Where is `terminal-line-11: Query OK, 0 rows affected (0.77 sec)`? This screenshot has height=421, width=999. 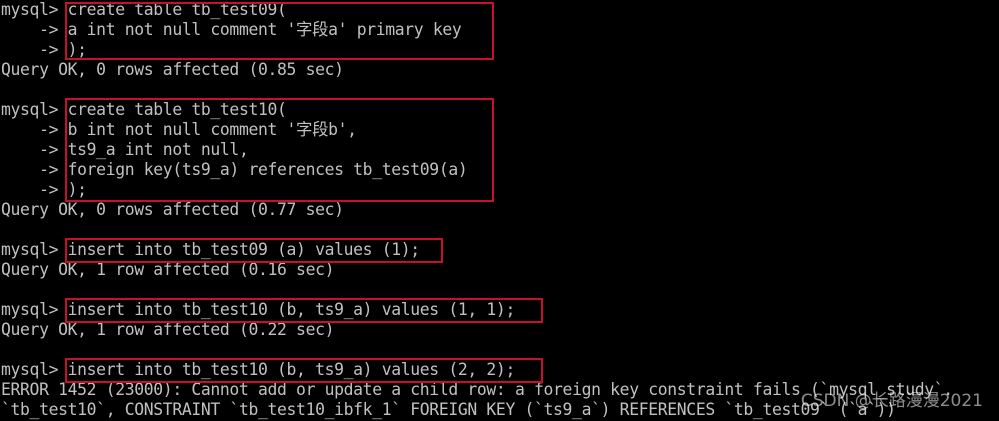
terminal-line-11: Query OK, 0 rows affected (0.77 sec) is located at coordinates (172, 209).